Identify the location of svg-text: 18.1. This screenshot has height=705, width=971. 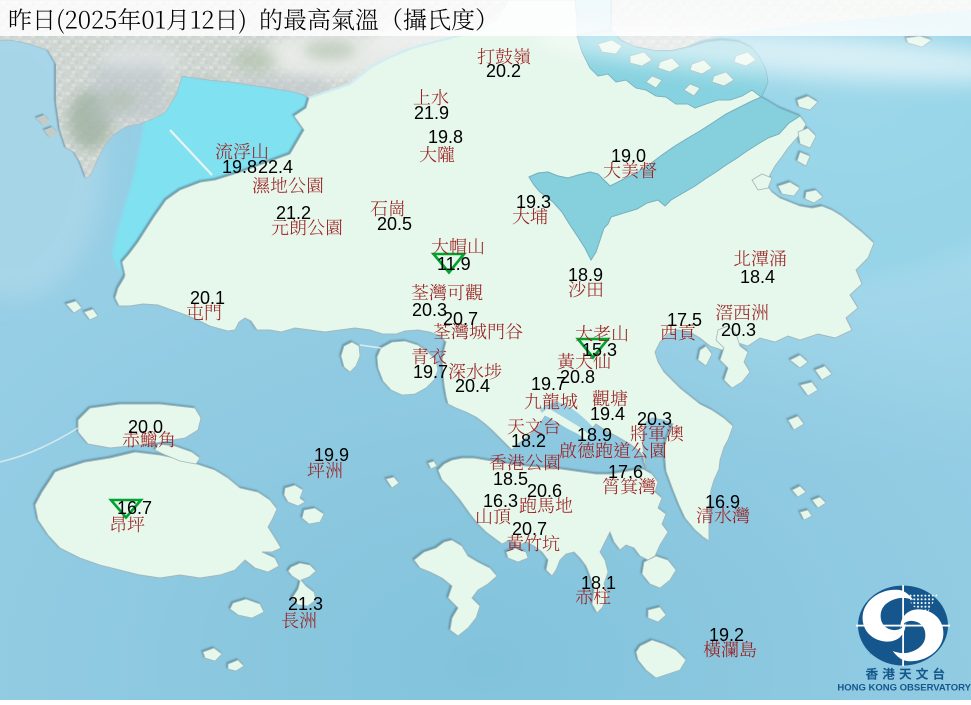
(598, 583).